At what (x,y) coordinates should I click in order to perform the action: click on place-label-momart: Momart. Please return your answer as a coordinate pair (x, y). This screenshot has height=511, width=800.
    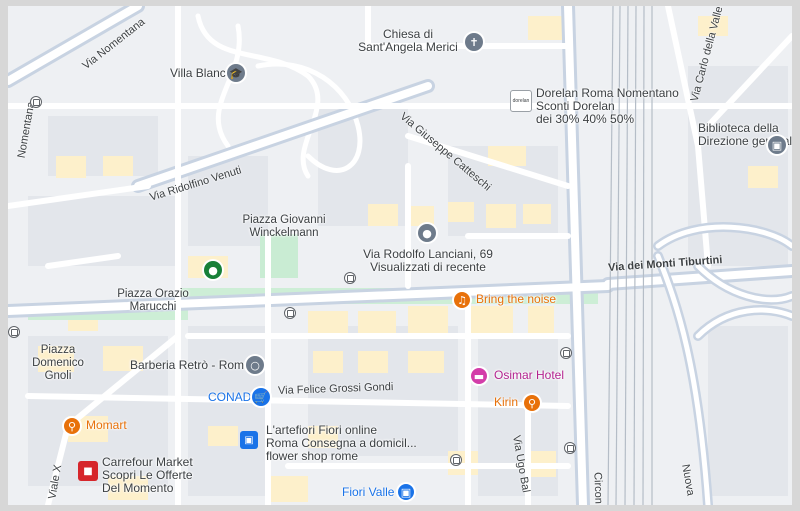
    Looking at the image, I should click on (106, 425).